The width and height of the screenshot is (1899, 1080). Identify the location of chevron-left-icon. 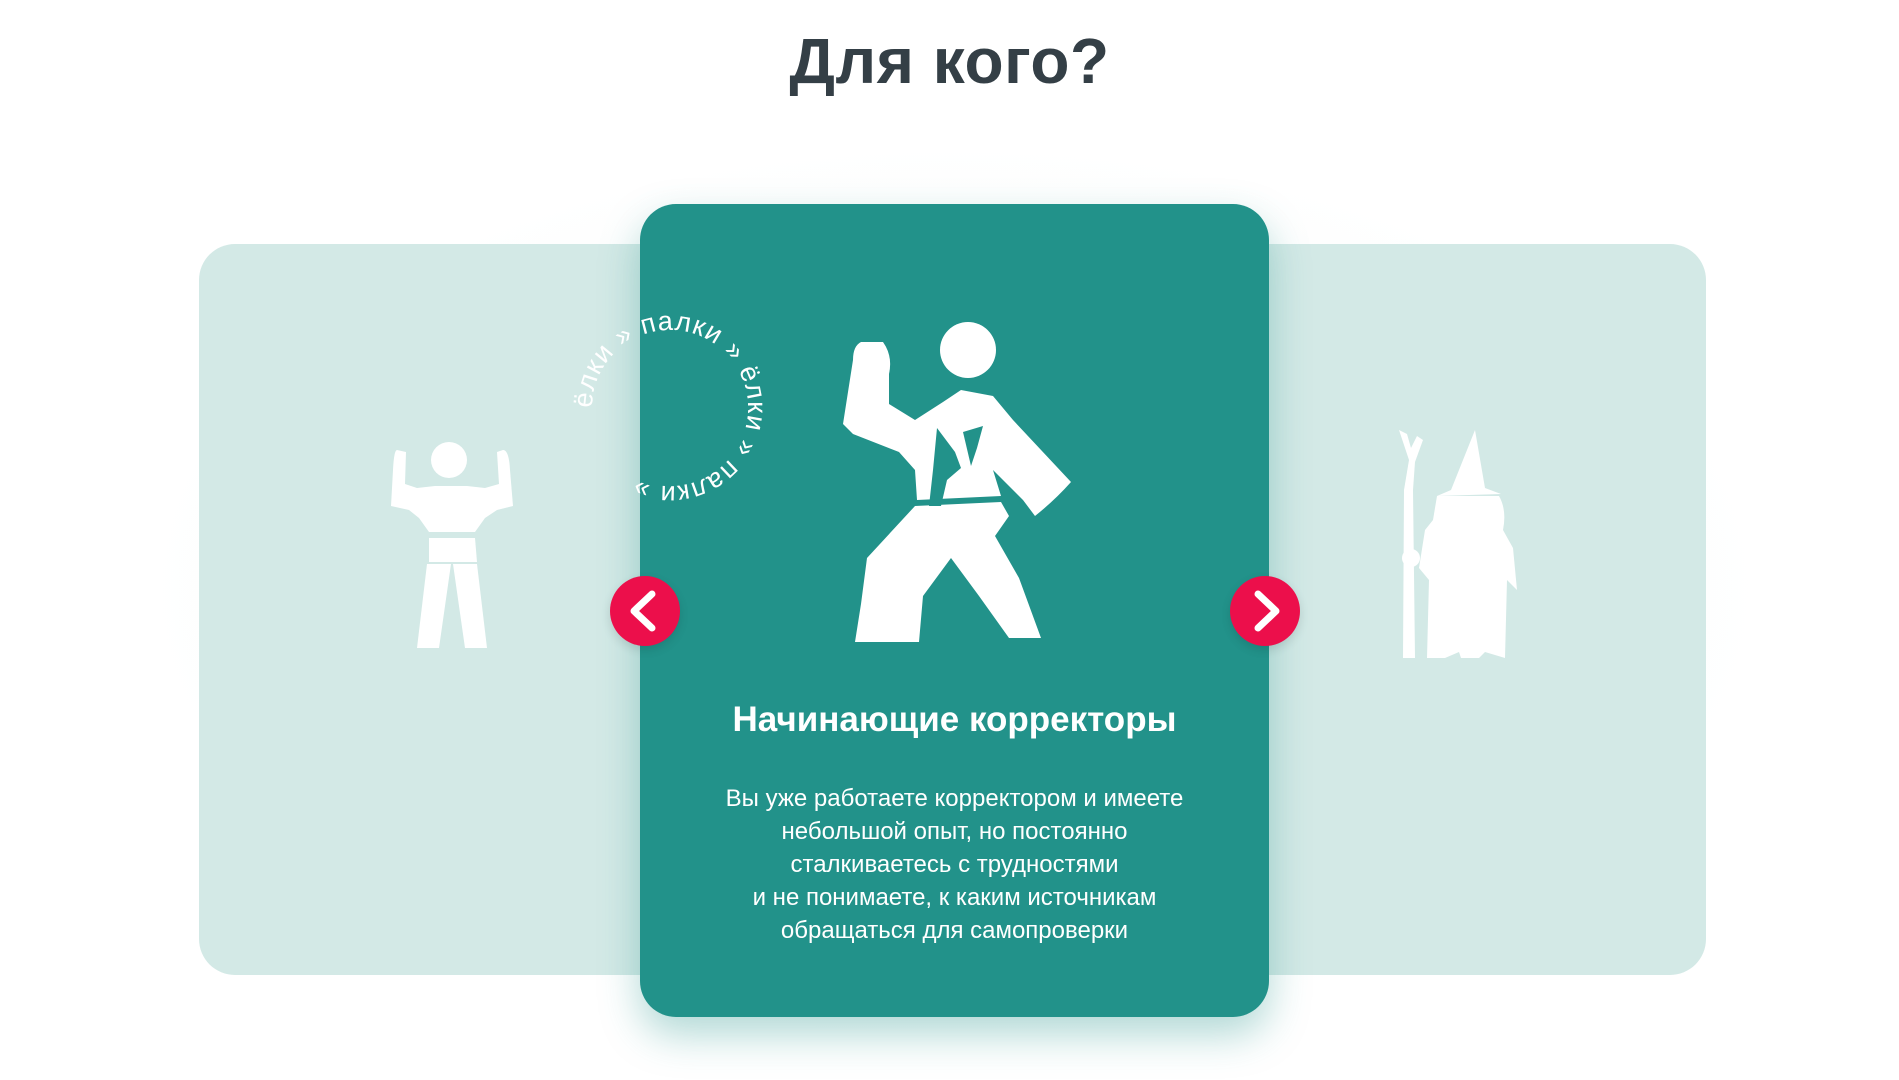
(643, 611).